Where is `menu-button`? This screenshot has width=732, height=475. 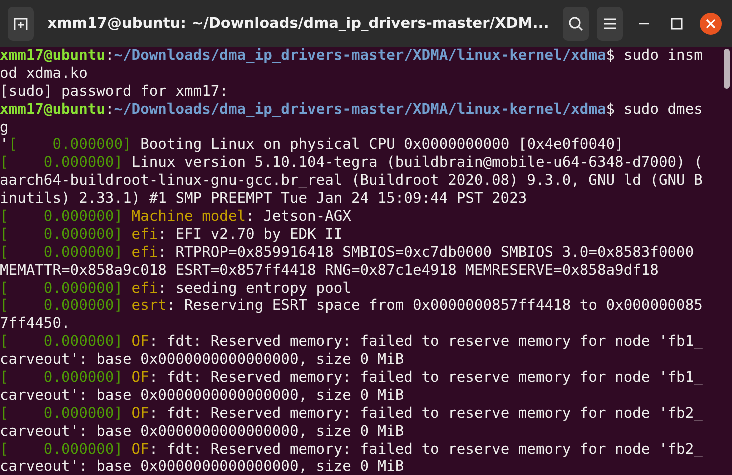 menu-button is located at coordinates (610, 23).